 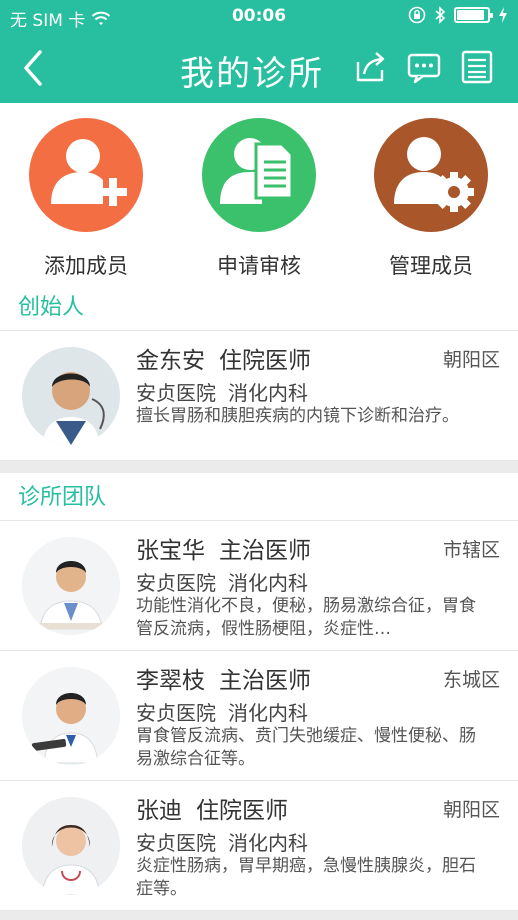 I want to click on battery-icon, so click(x=473, y=15).